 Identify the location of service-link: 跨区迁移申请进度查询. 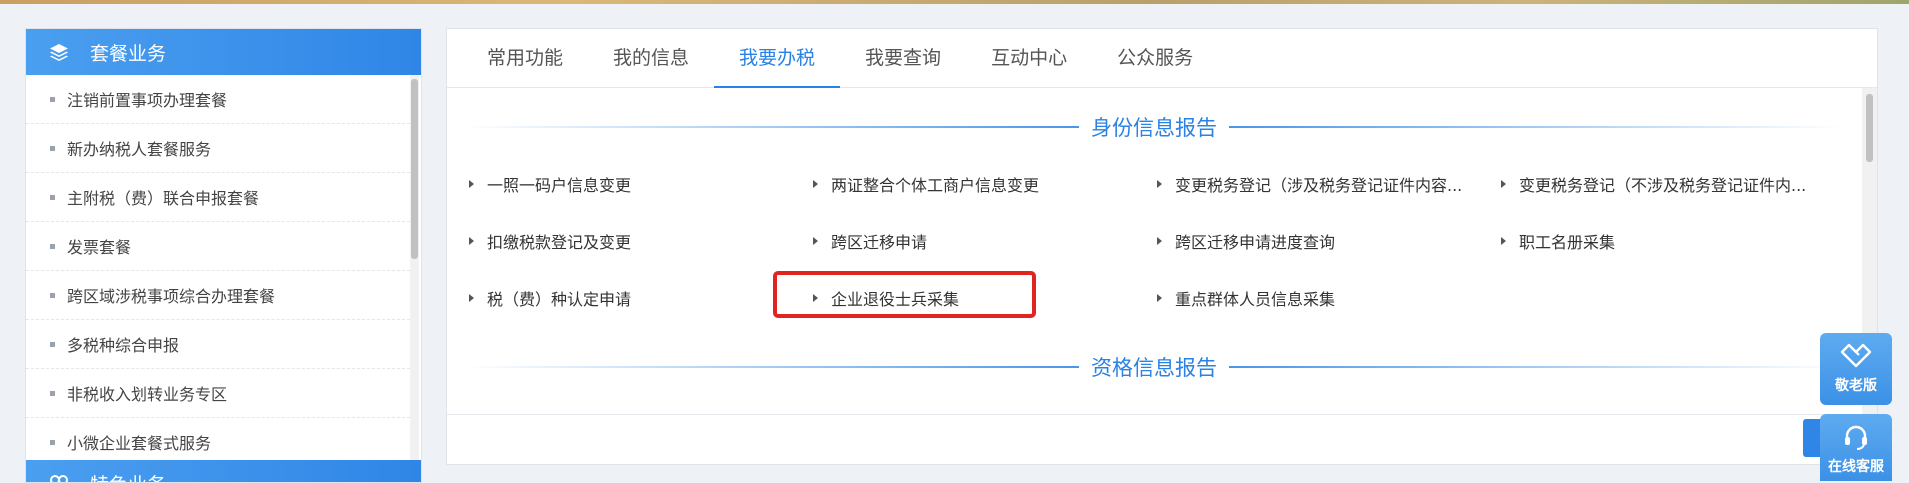
(1246, 241).